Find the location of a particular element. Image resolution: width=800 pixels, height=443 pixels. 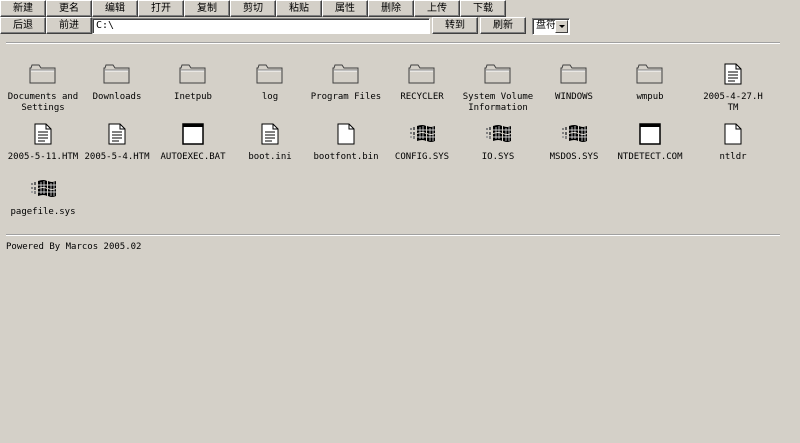

file-item-label: 2005-5-4.HTM is located at coordinates (117, 157).